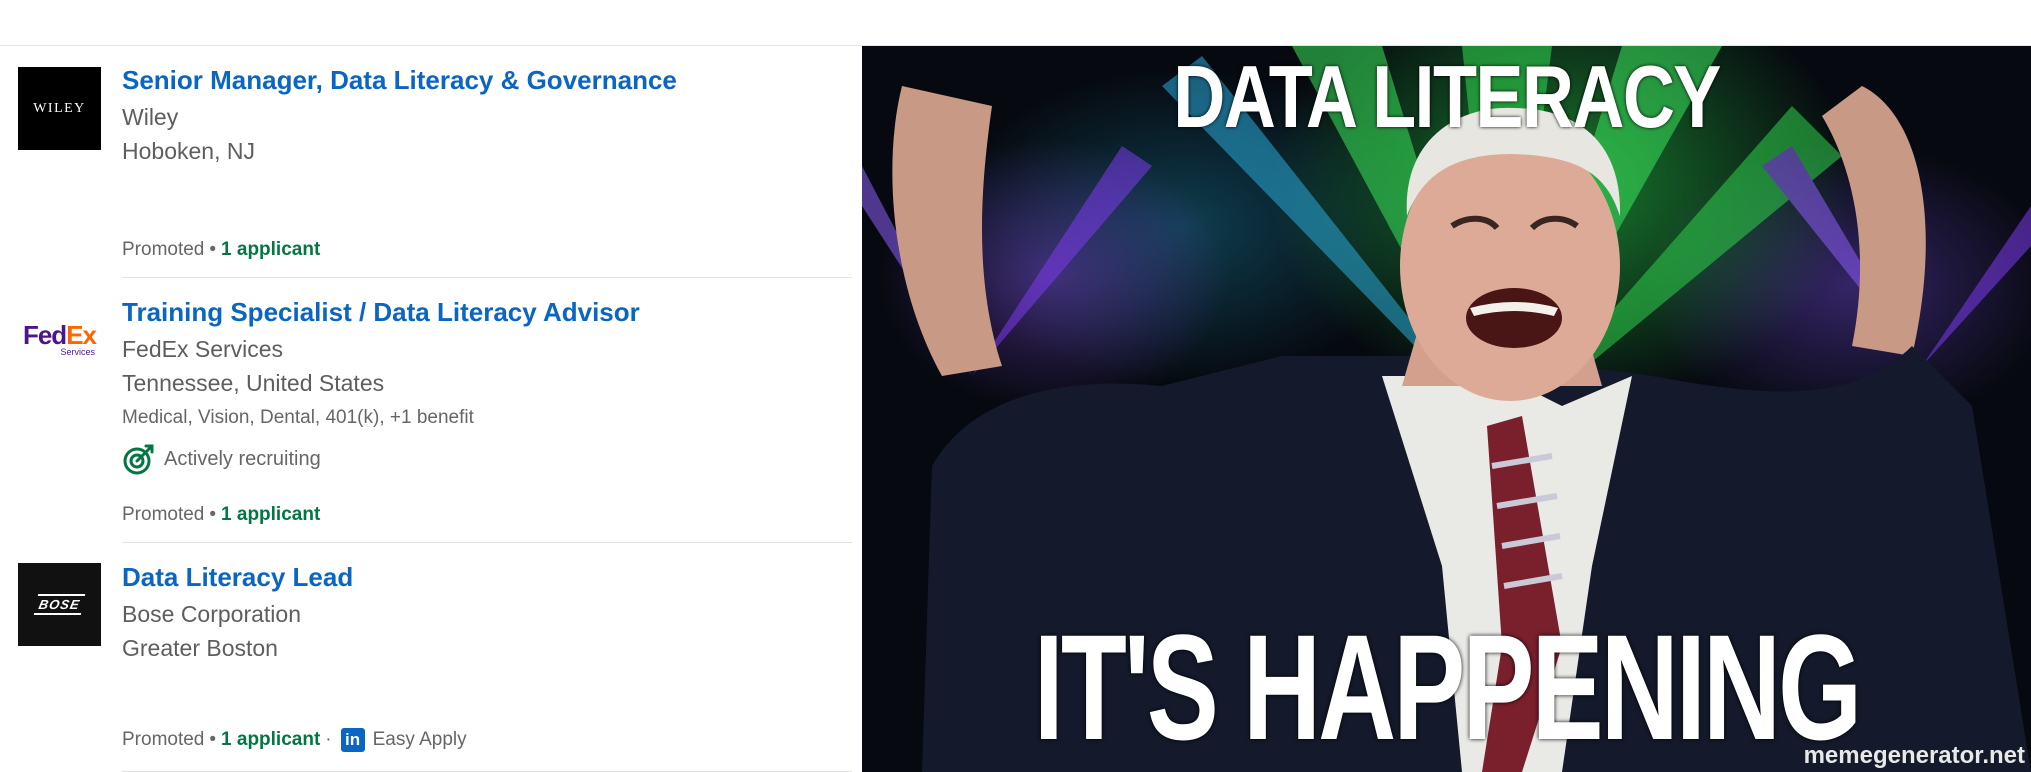 This screenshot has height=772, width=2031. I want to click on meme-watermark: memegenerator.net, so click(1914, 755).